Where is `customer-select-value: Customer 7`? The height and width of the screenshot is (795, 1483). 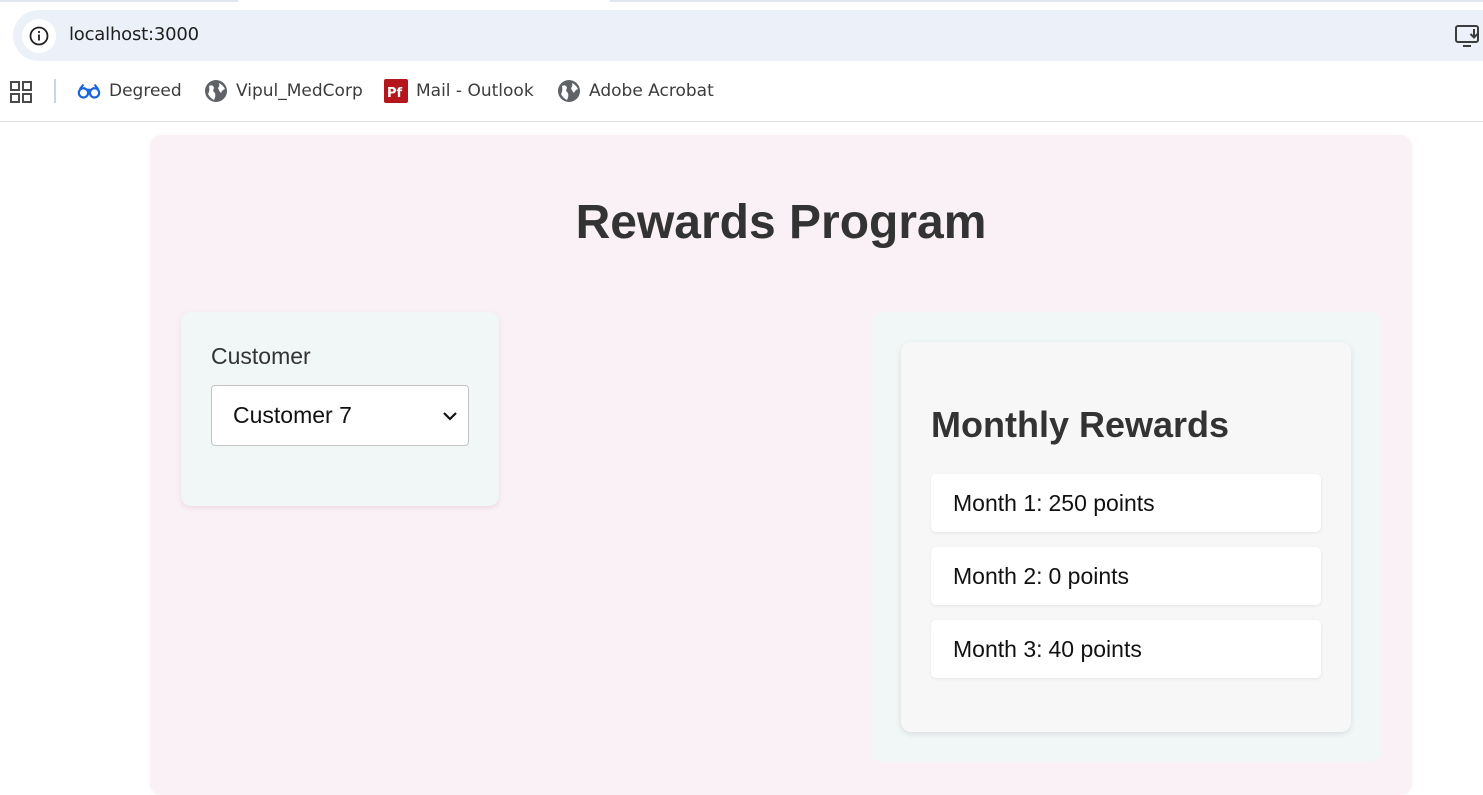 customer-select-value: Customer 7 is located at coordinates (292, 415).